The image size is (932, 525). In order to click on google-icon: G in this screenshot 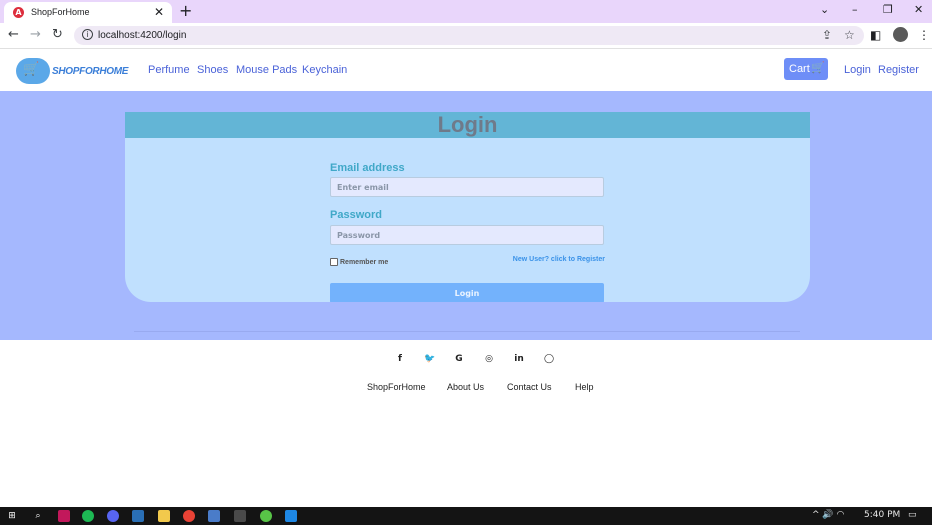, I will do `click(459, 359)`.